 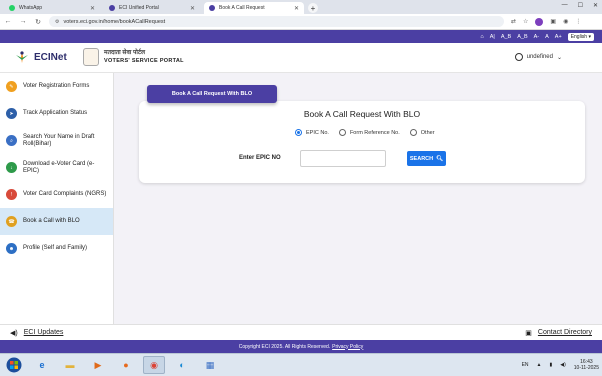 What do you see at coordinates (126, 365) in the screenshot?
I see `firefox-icon: ●` at bounding box center [126, 365].